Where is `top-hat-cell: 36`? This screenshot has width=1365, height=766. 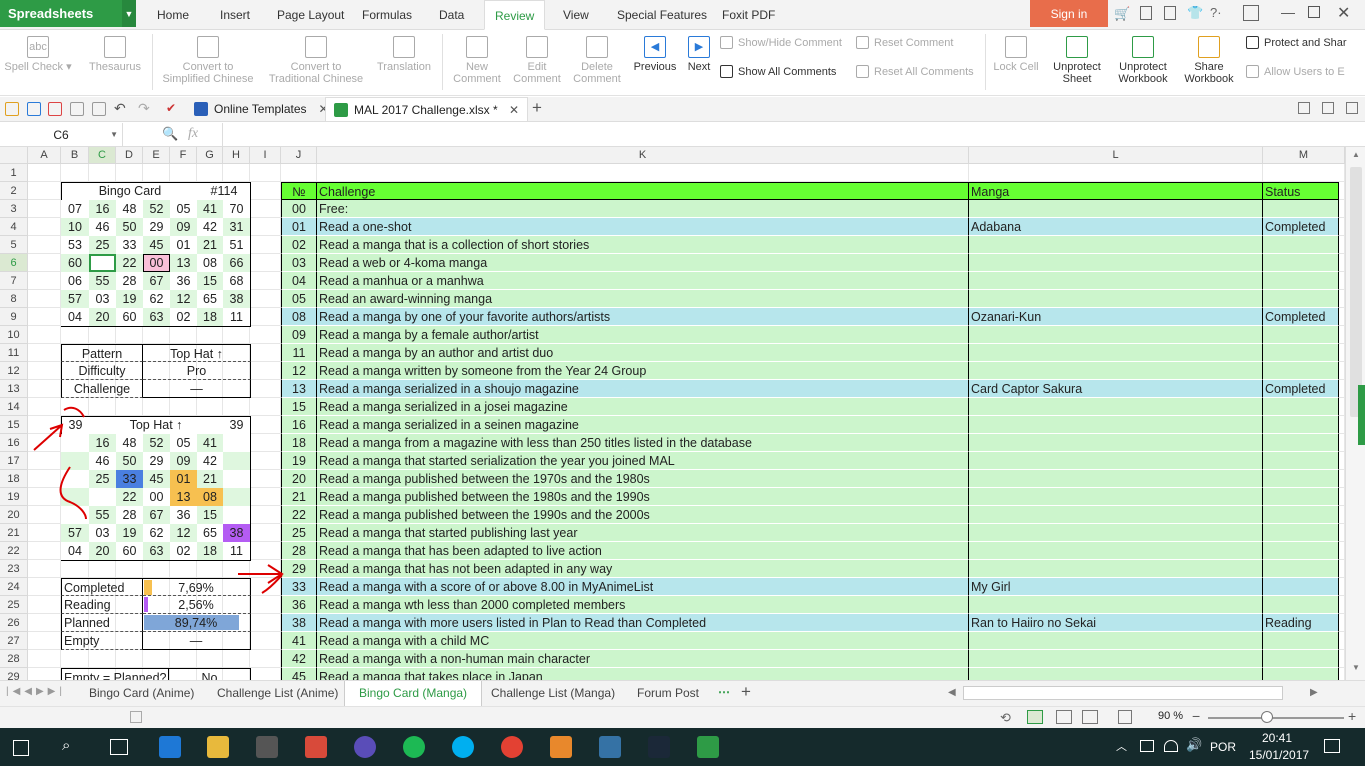
top-hat-cell: 36 is located at coordinates (183, 515).